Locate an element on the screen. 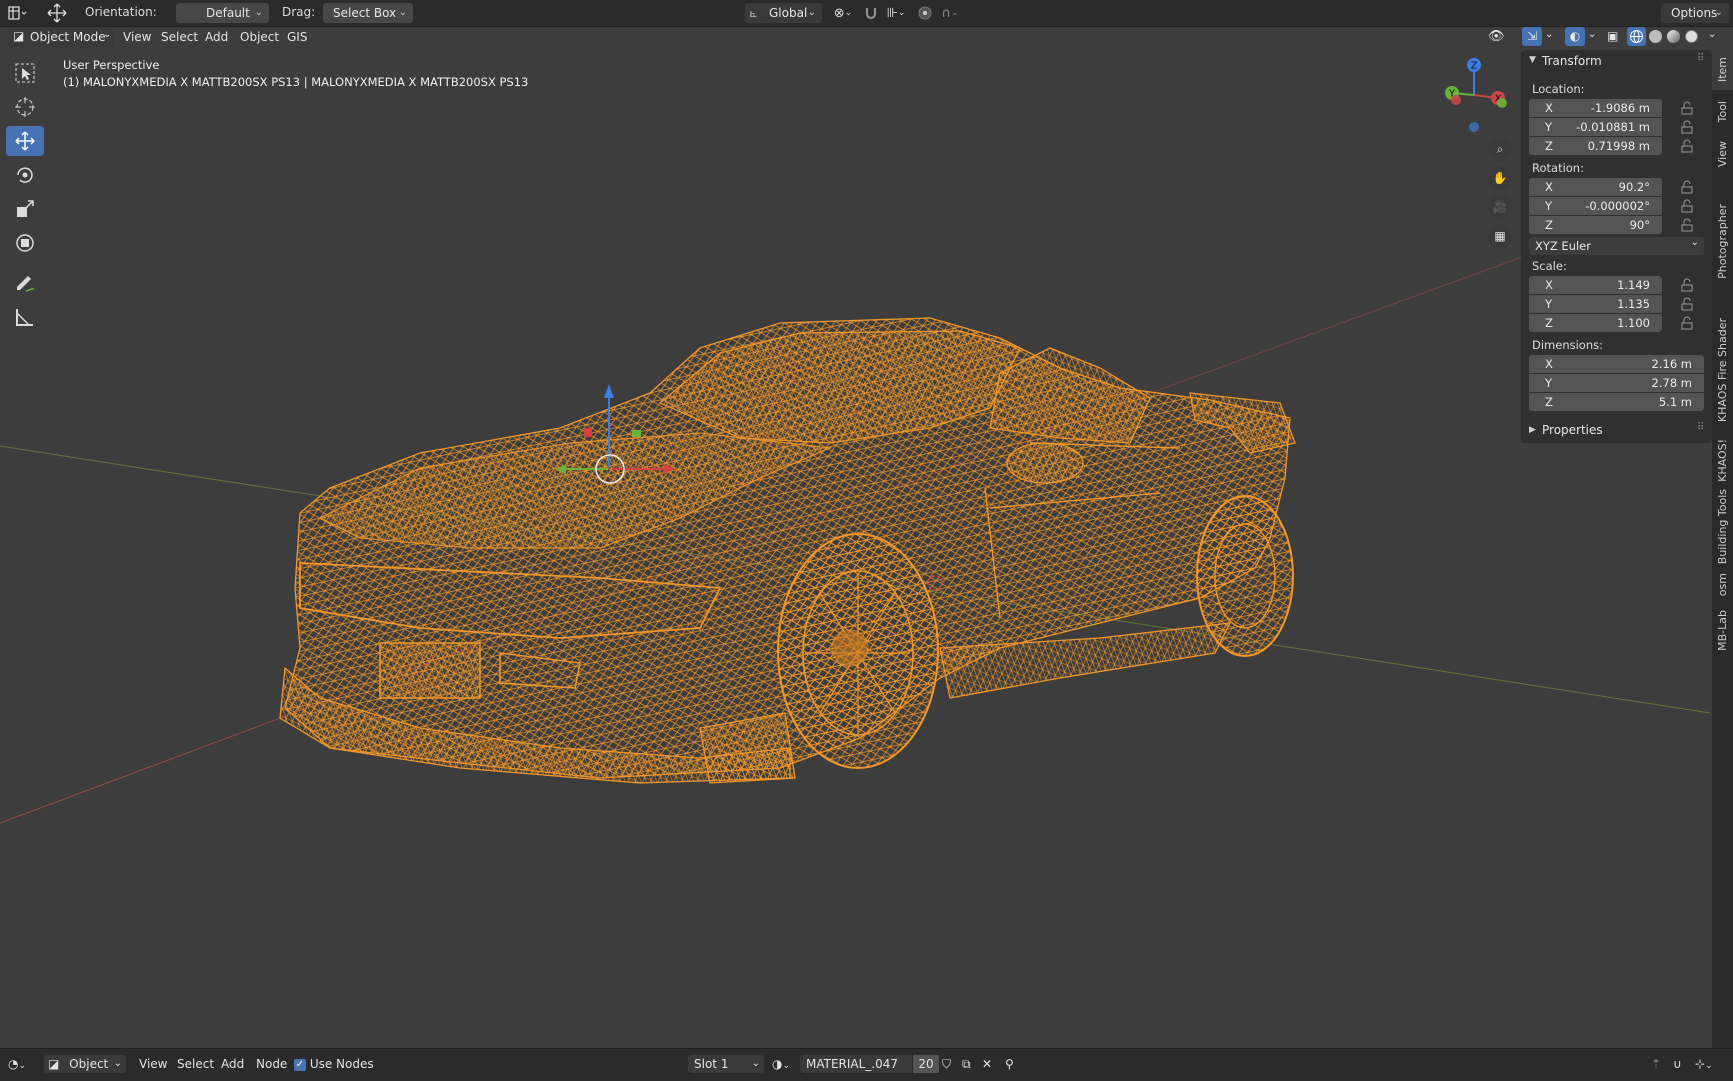  pan-hand-icon: ✋ is located at coordinates (1500, 178).